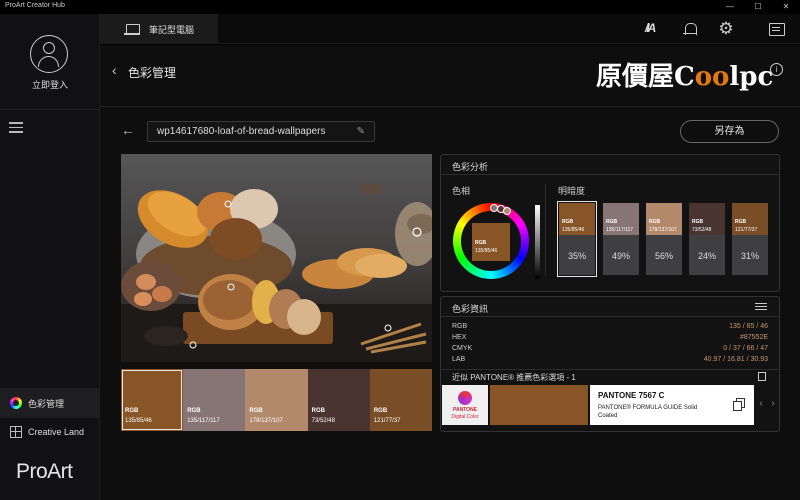 The height and width of the screenshot is (500, 800). Describe the element at coordinates (748, 326) in the screenshot. I see `info-value: 135 / 85 / 46` at that location.